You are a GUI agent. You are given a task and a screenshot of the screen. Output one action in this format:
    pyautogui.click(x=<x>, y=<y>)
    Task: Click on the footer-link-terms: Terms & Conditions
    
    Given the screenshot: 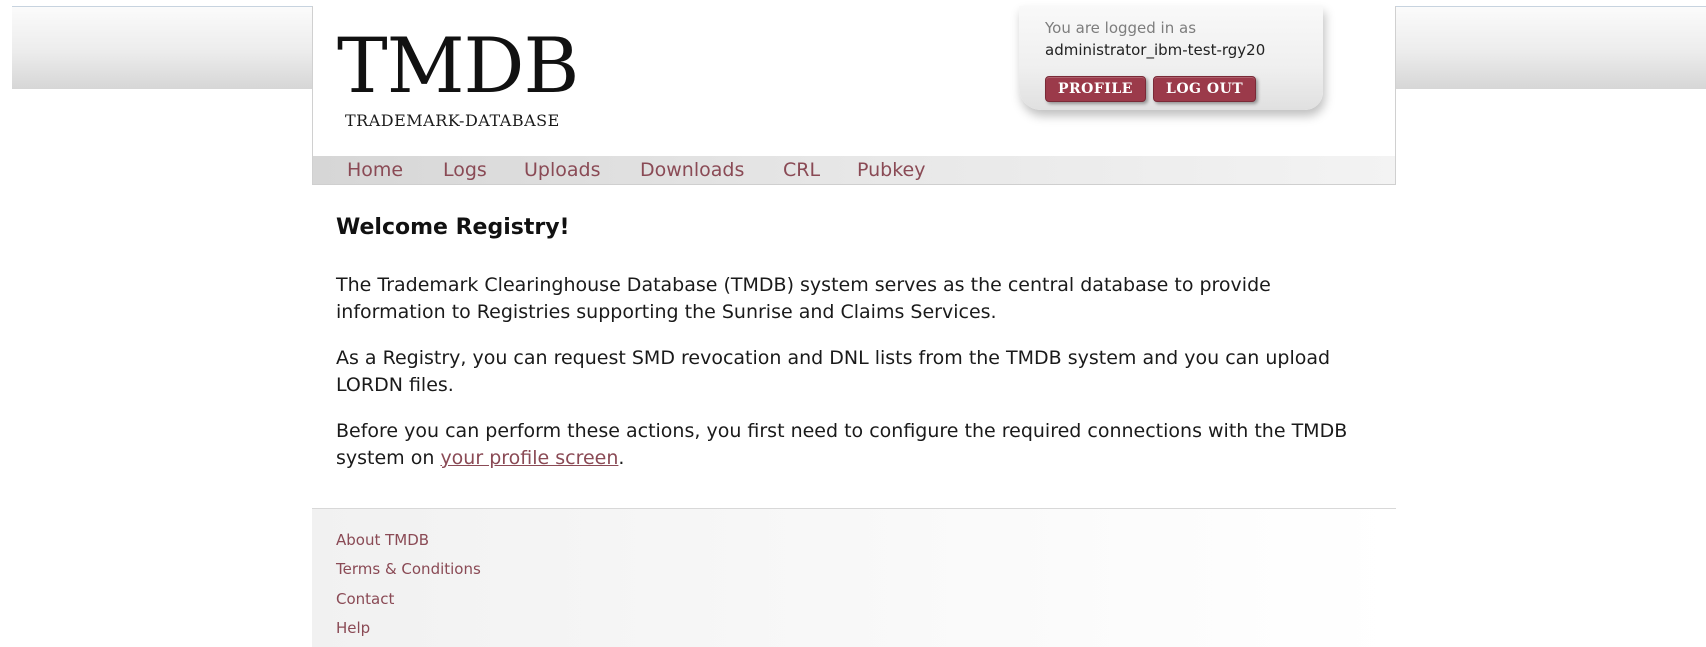 What is the action you would take?
    pyautogui.click(x=408, y=569)
    